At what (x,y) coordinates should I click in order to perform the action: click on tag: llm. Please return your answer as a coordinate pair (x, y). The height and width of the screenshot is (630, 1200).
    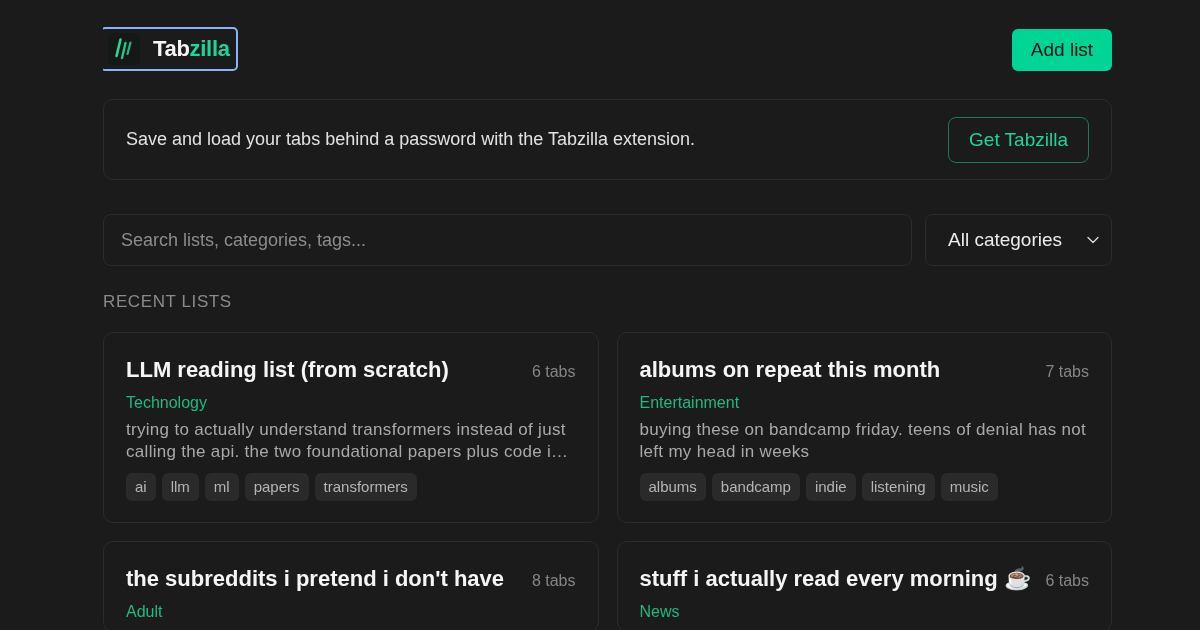
    Looking at the image, I should click on (180, 487).